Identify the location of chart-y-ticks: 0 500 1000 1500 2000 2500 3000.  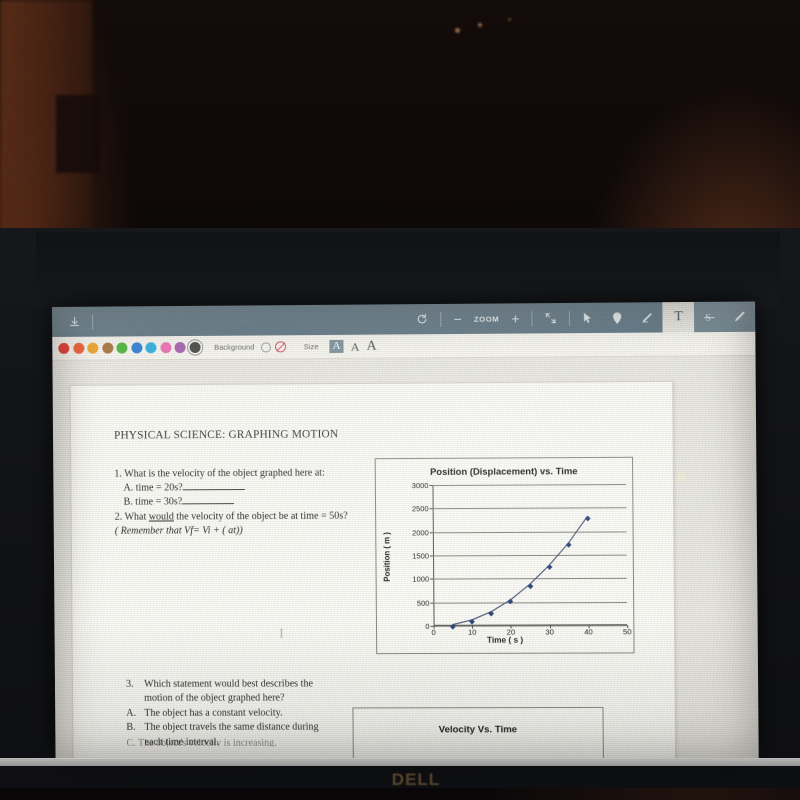
(414, 556).